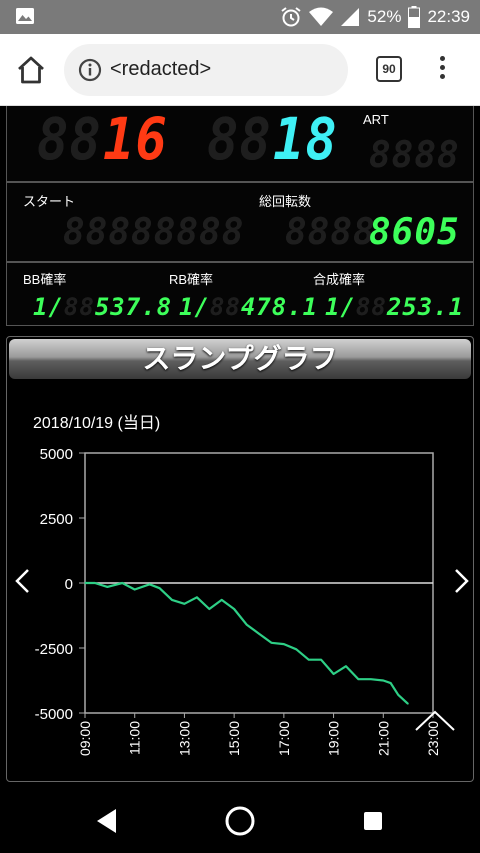 This screenshot has width=480, height=853. I want to click on x-tick-label: 13:00, so click(184, 738).